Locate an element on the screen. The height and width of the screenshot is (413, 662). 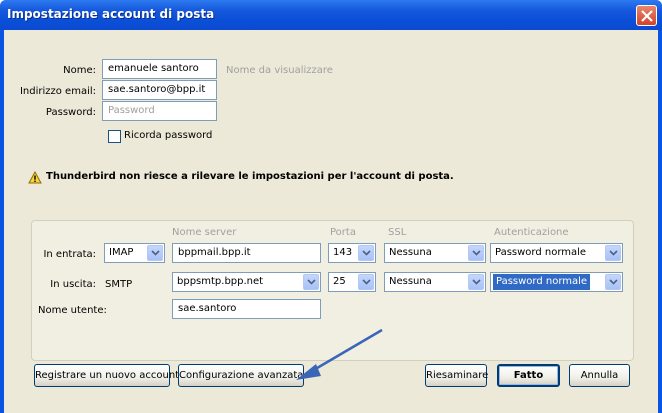
incoming-server-input: bppmail.bpp.it is located at coordinates (246, 253).